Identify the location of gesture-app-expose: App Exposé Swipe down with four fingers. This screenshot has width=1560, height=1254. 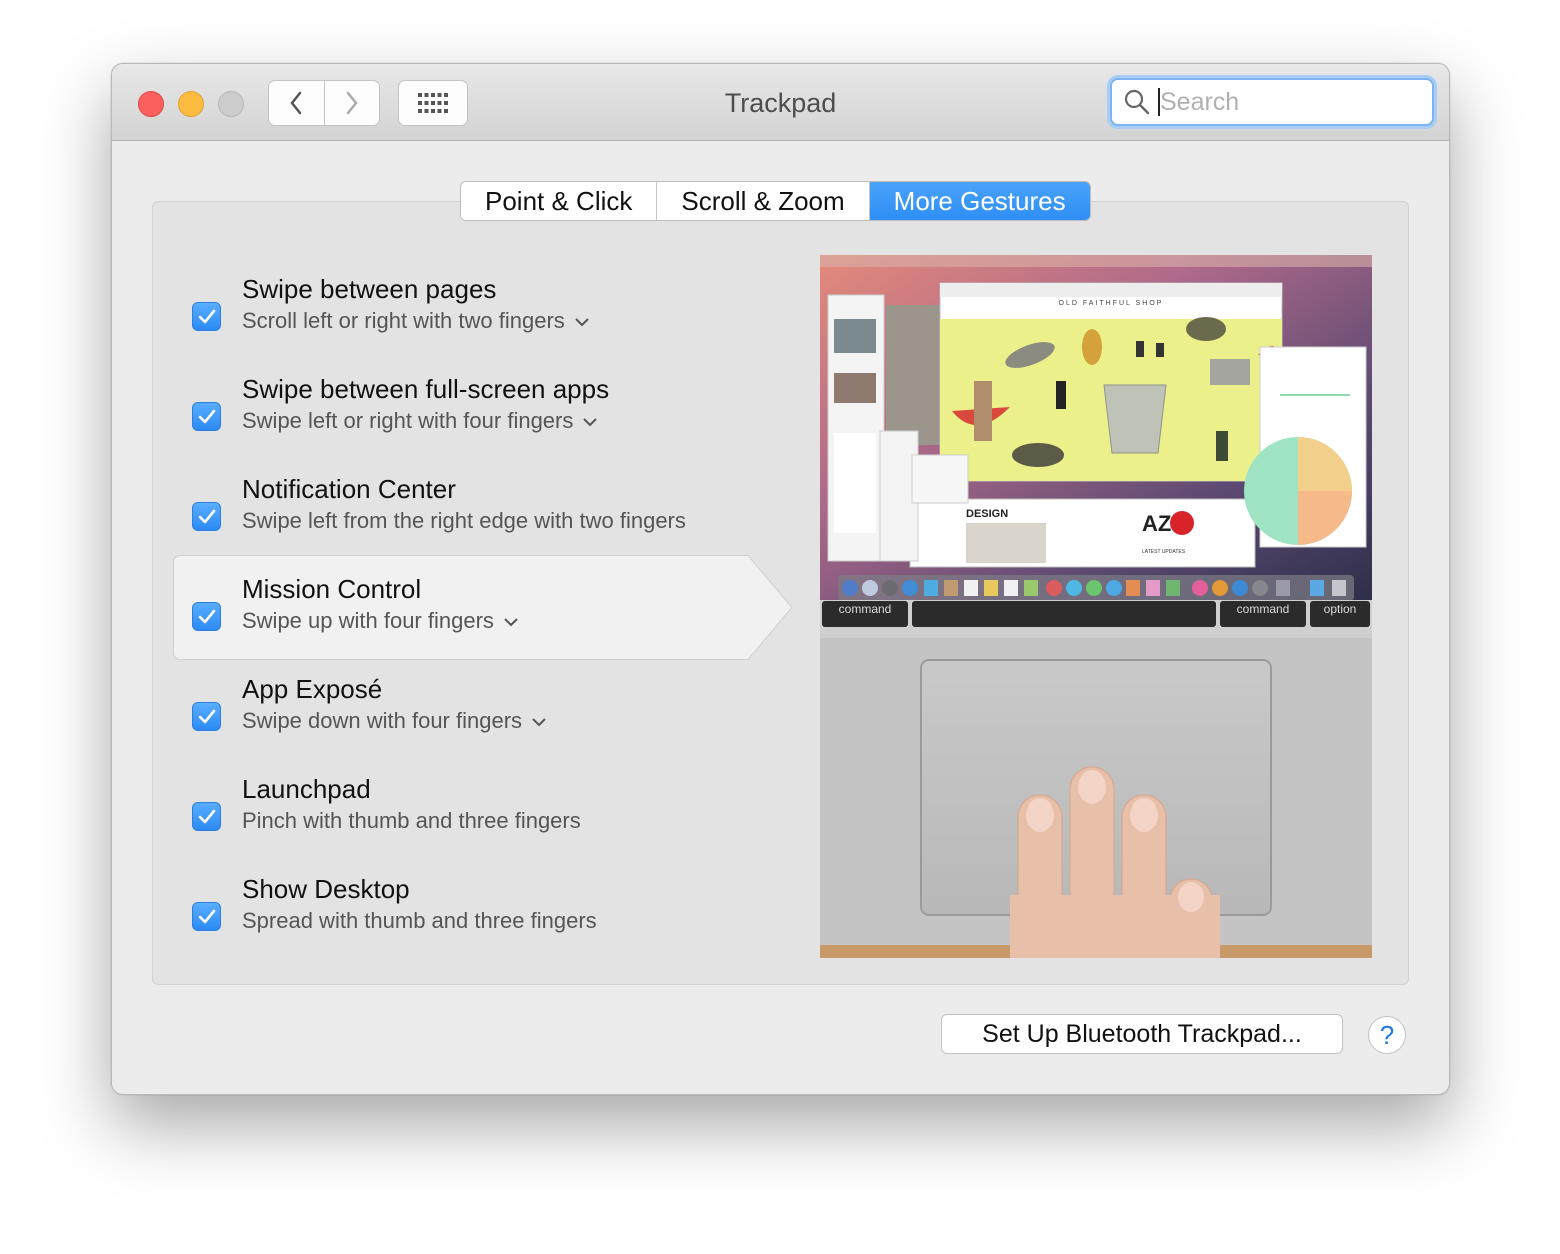
(502, 724).